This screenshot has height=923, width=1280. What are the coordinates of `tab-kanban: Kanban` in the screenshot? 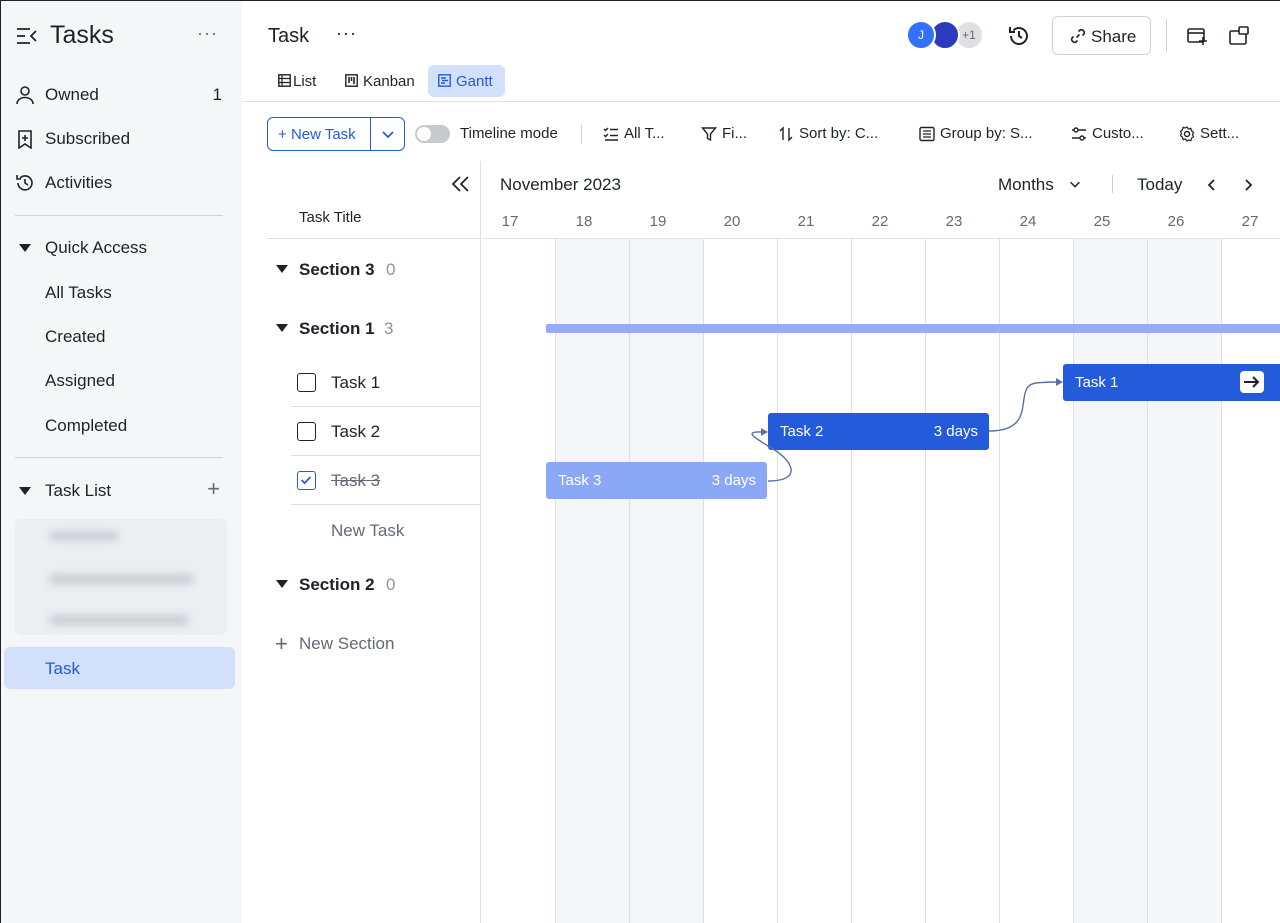 It's located at (377, 81).